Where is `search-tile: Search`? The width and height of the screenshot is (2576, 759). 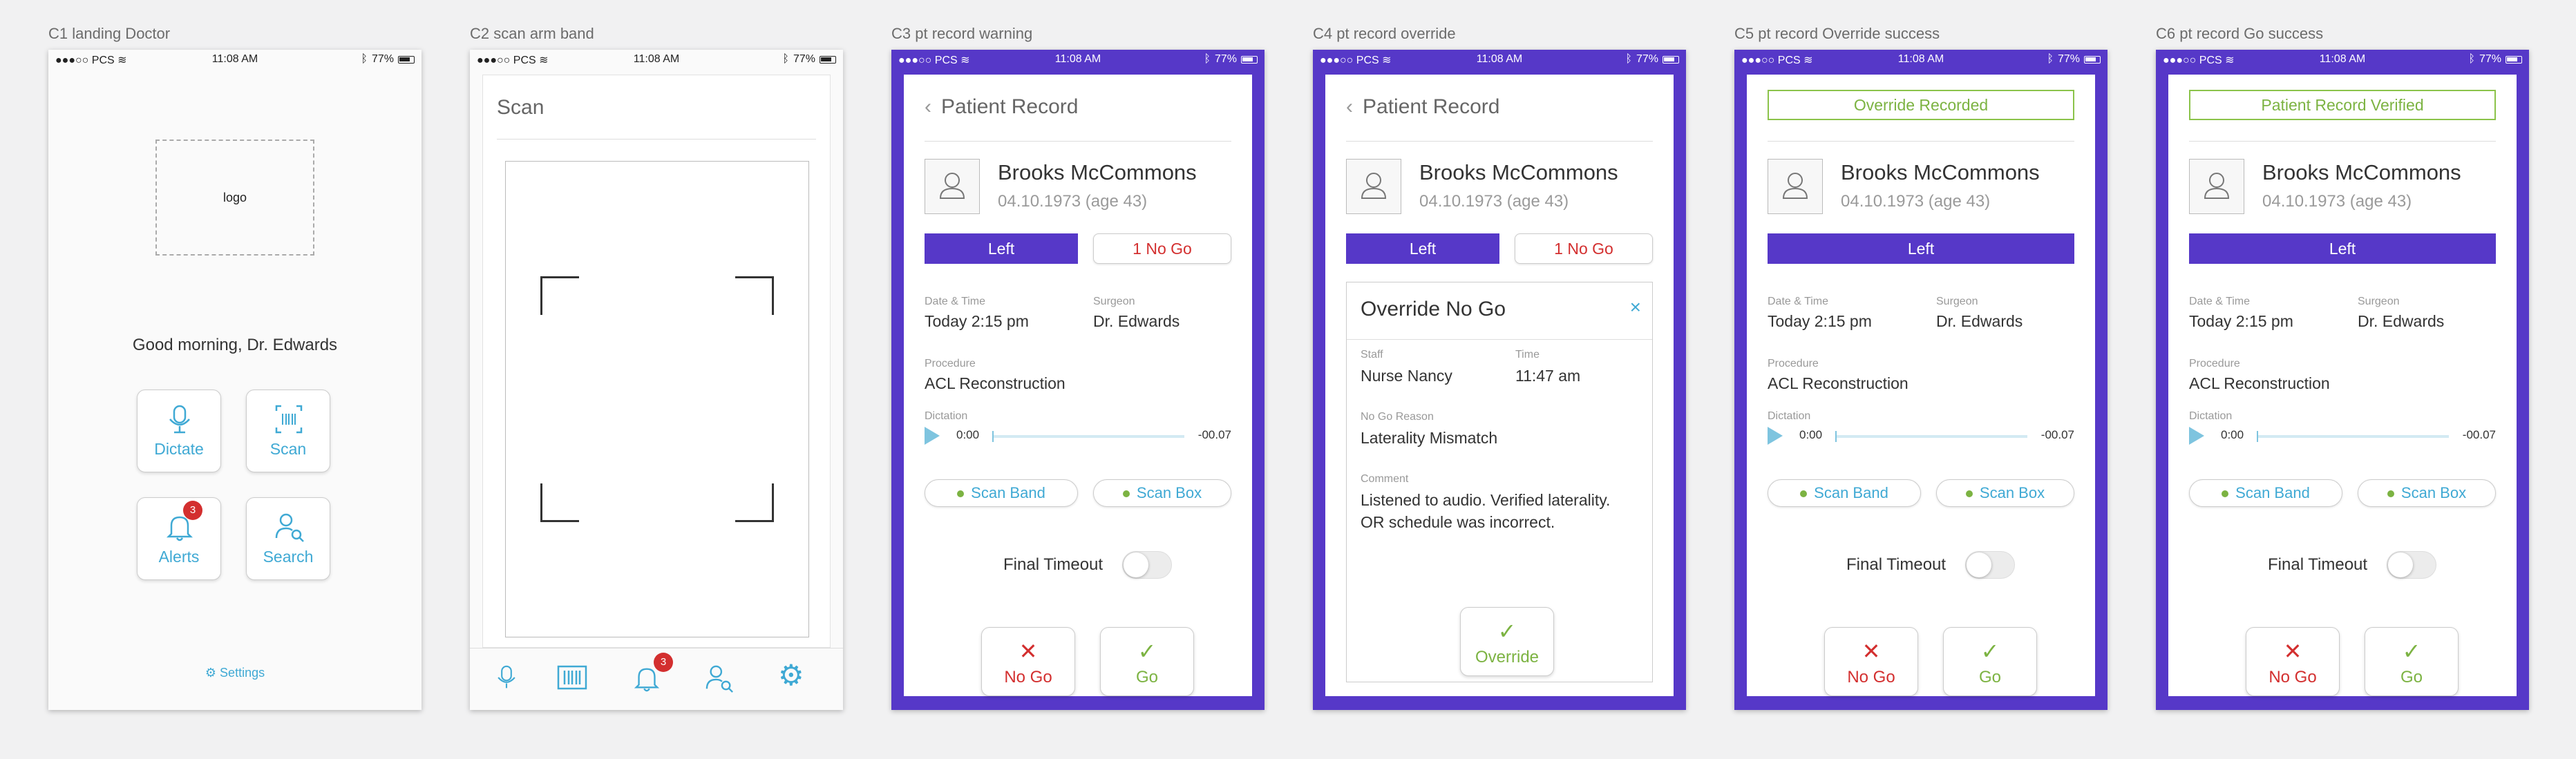
search-tile: Search is located at coordinates (288, 538).